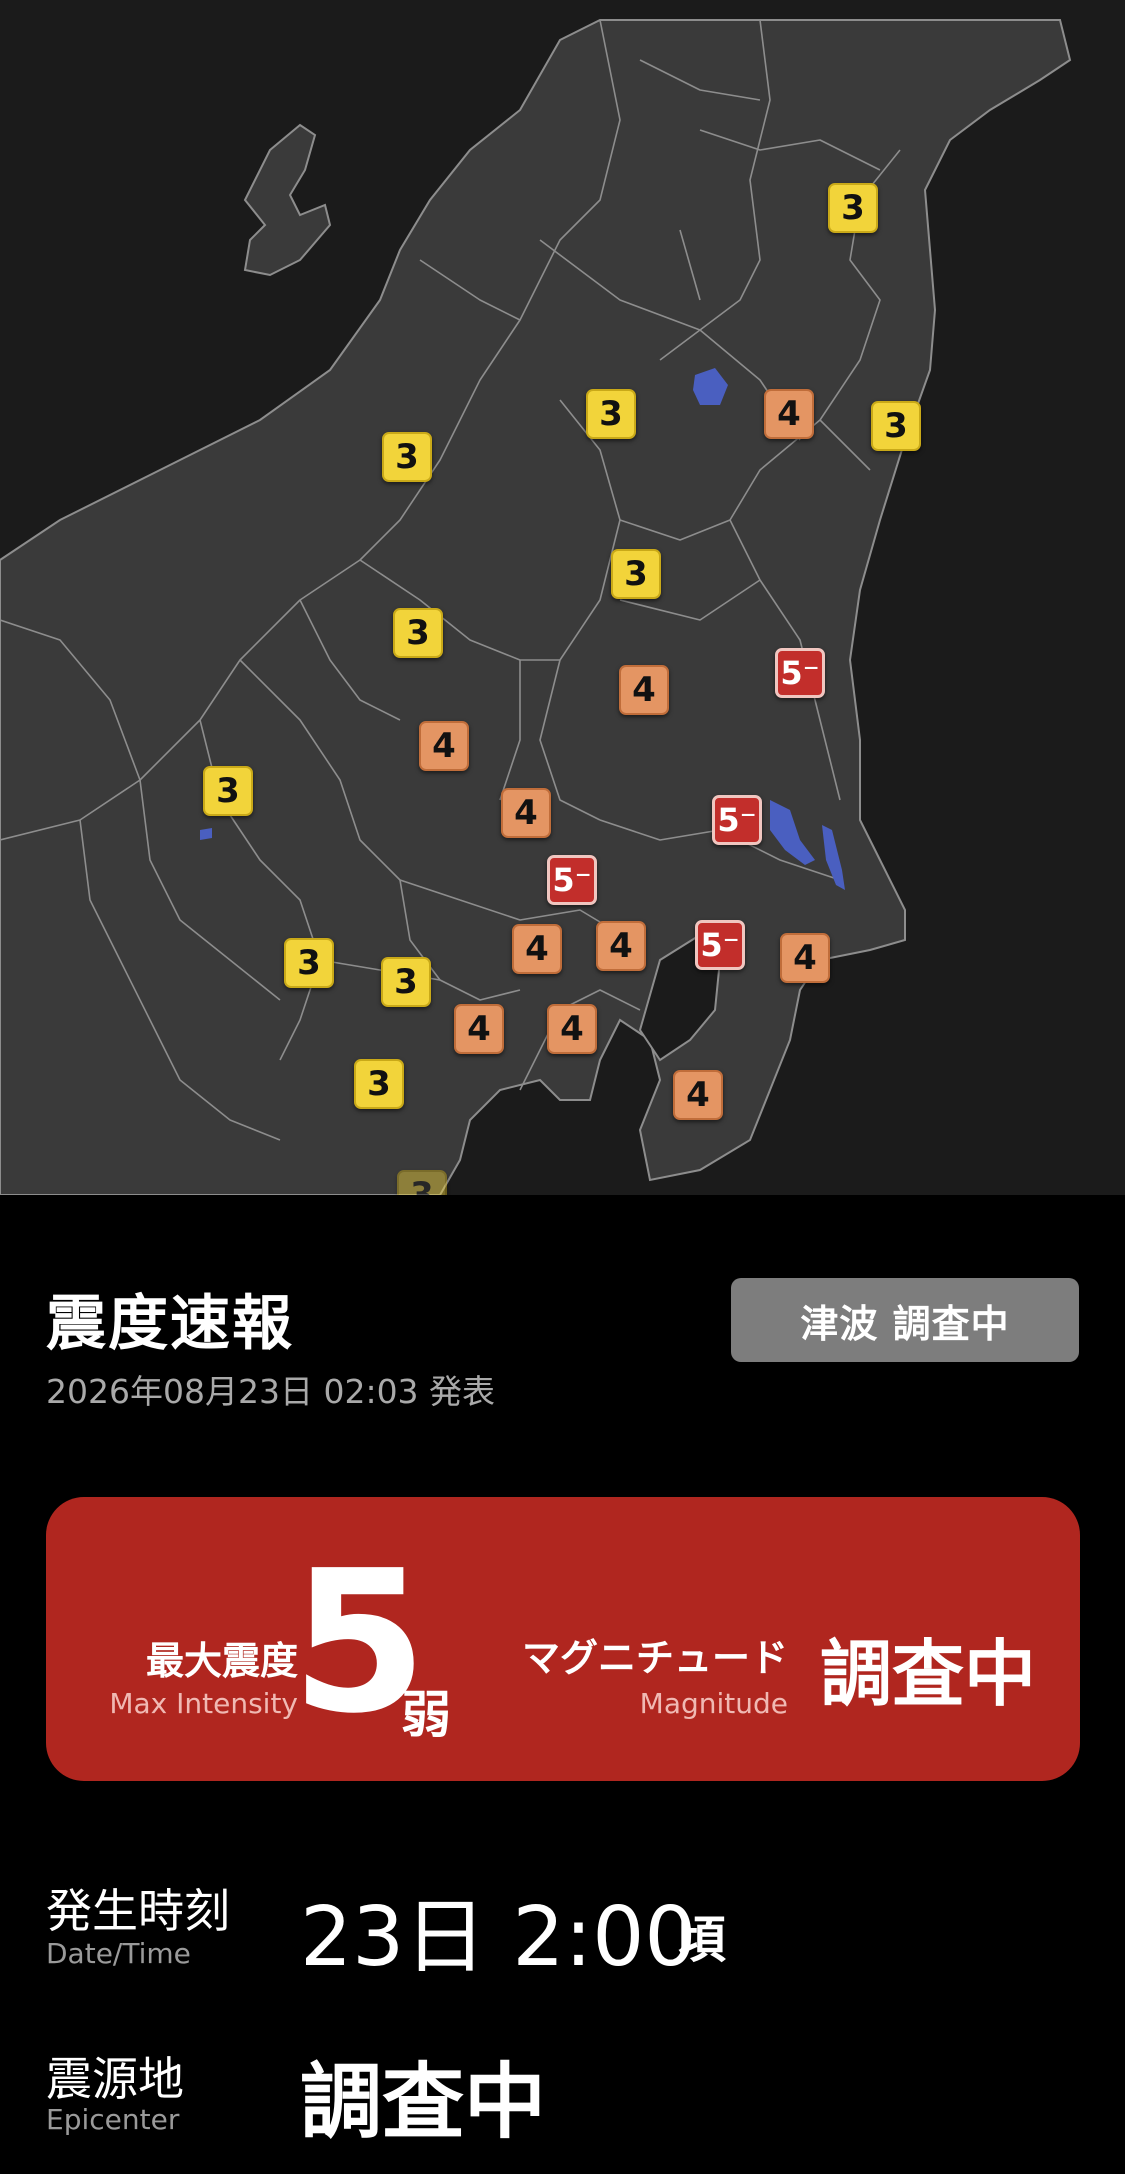 The width and height of the screenshot is (1125, 2174). What do you see at coordinates (713, 1703) in the screenshot?
I see `magnitude-label-en: Magnitude` at bounding box center [713, 1703].